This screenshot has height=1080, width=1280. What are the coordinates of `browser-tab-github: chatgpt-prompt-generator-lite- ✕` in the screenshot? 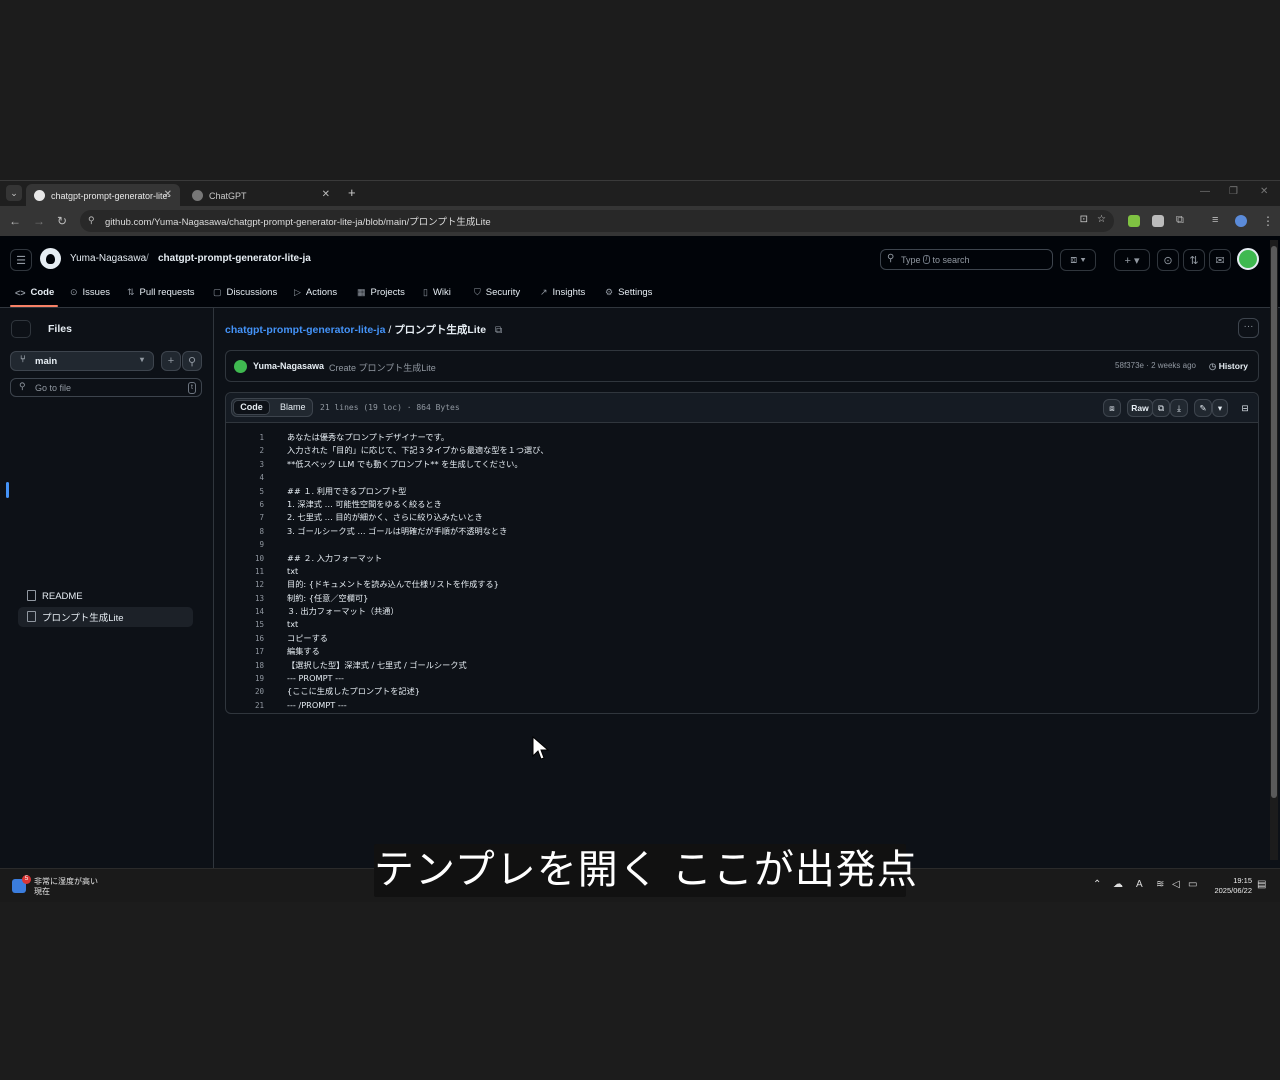 It's located at (103, 195).